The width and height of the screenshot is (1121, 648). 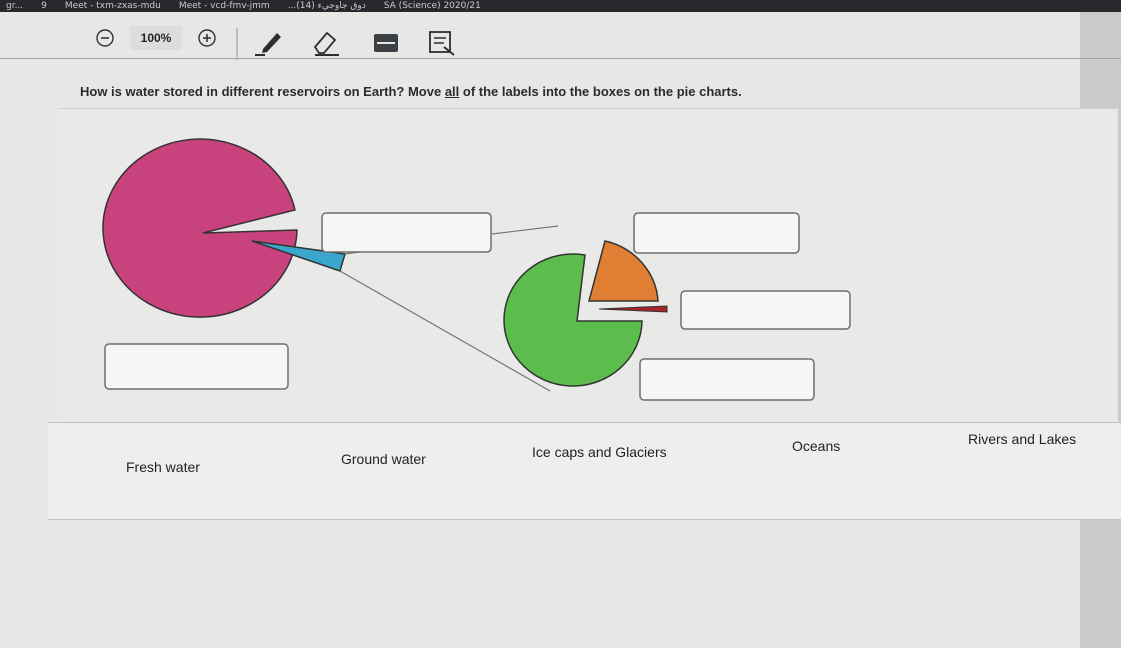 What do you see at coordinates (200, 228) in the screenshot?
I see `big-pie-main-slice` at bounding box center [200, 228].